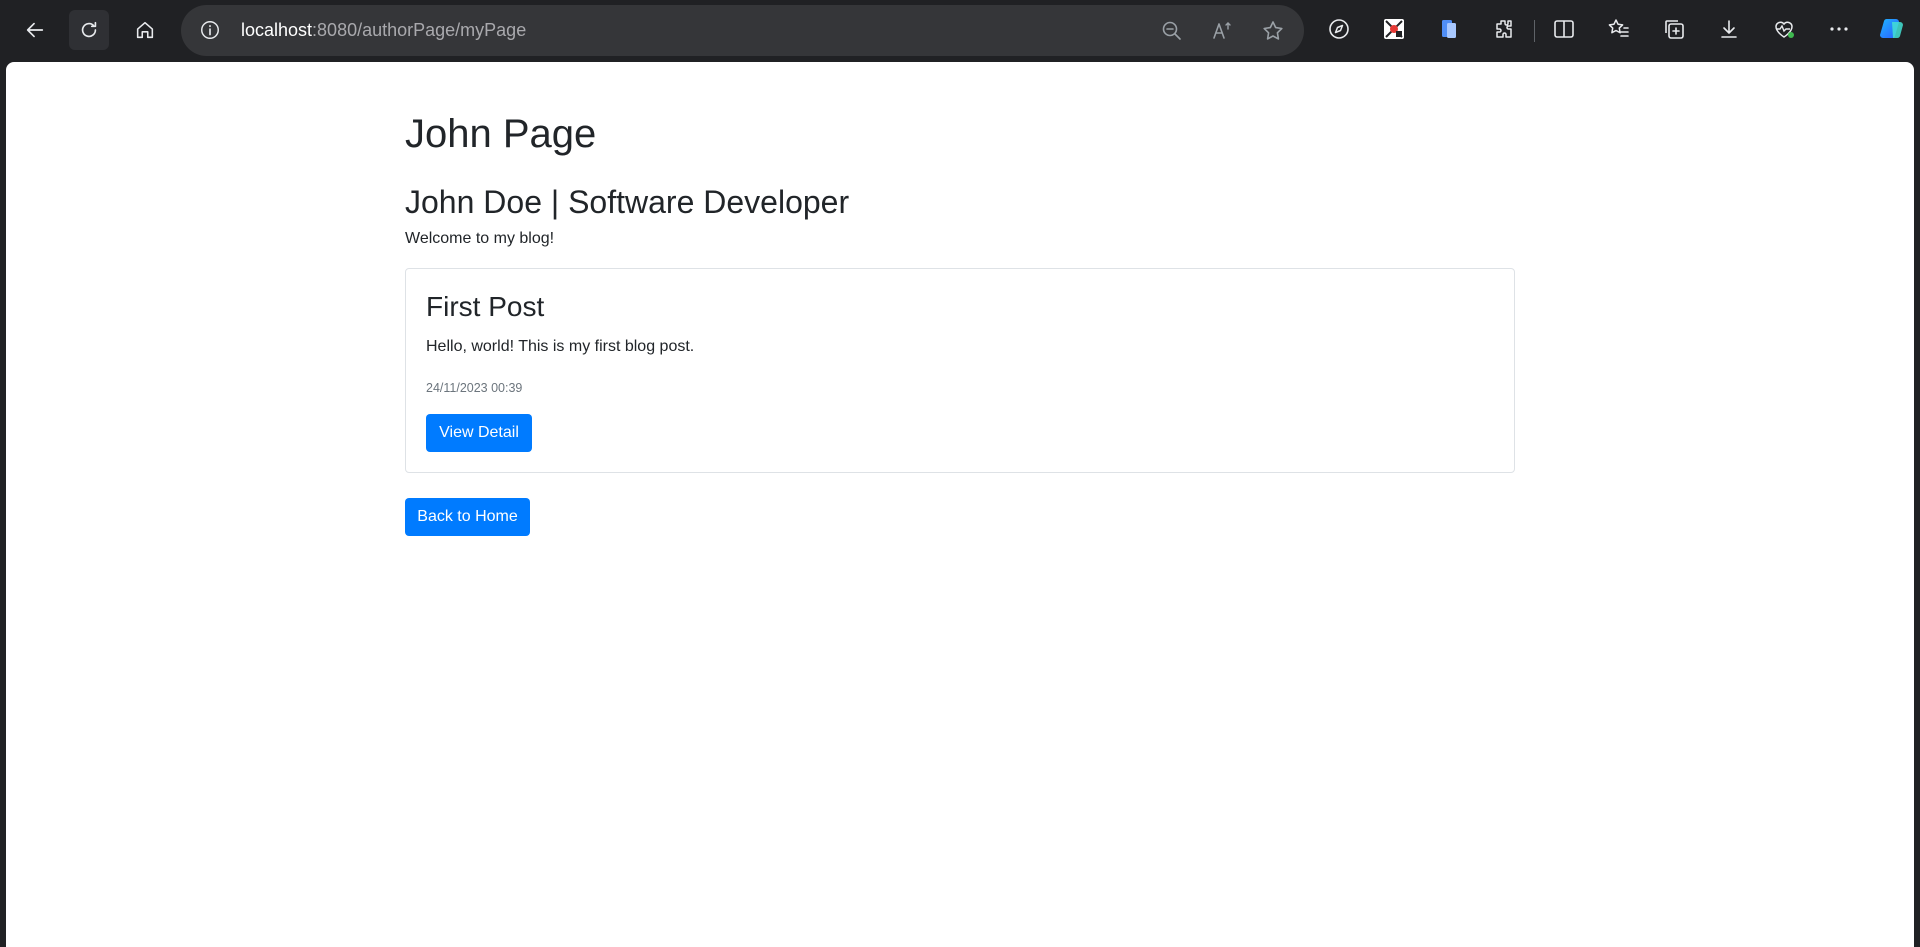 Image resolution: width=1920 pixels, height=947 pixels. I want to click on author-heading: John Doe | Software Developer, so click(627, 202).